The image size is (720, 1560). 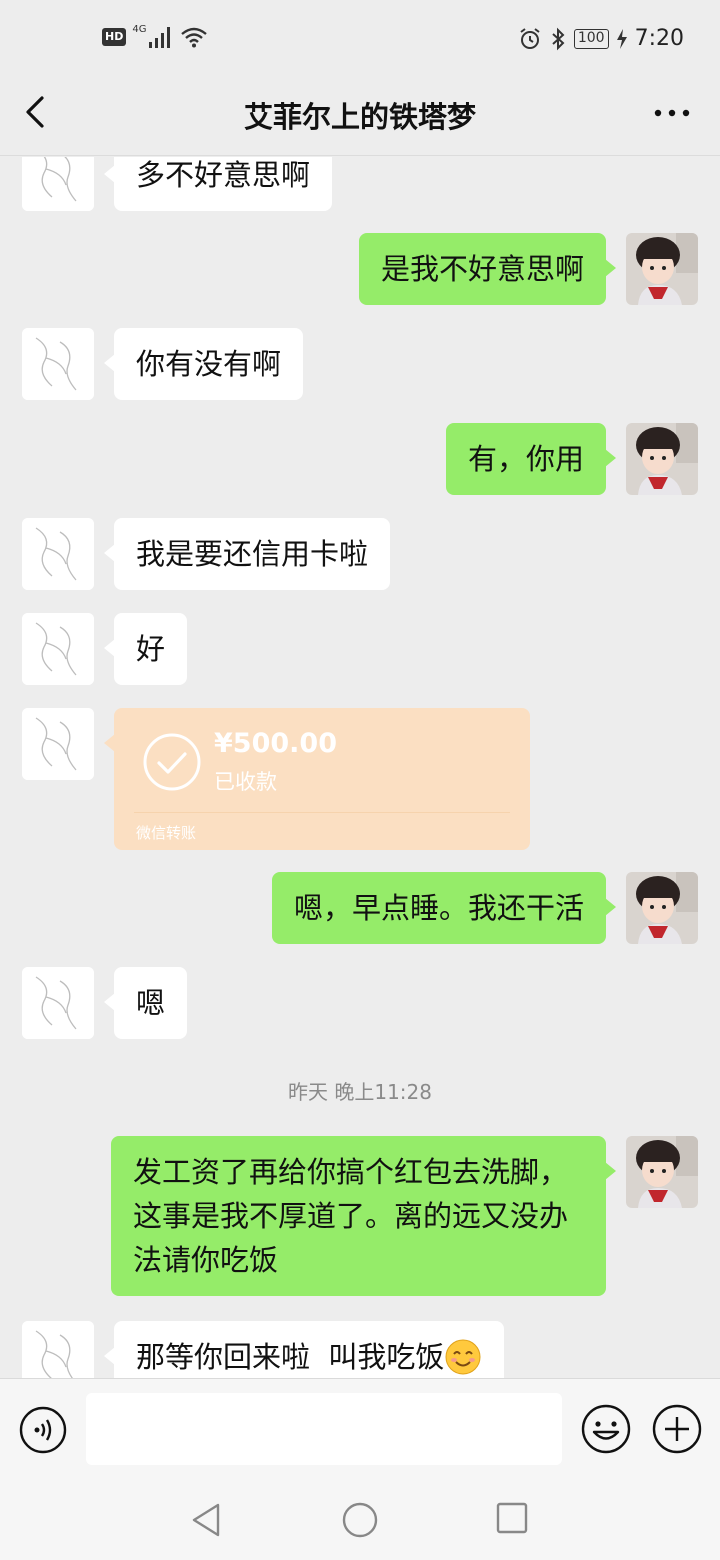 I want to click on message-bubble-incoming: 你有没有啊, so click(x=203, y=364).